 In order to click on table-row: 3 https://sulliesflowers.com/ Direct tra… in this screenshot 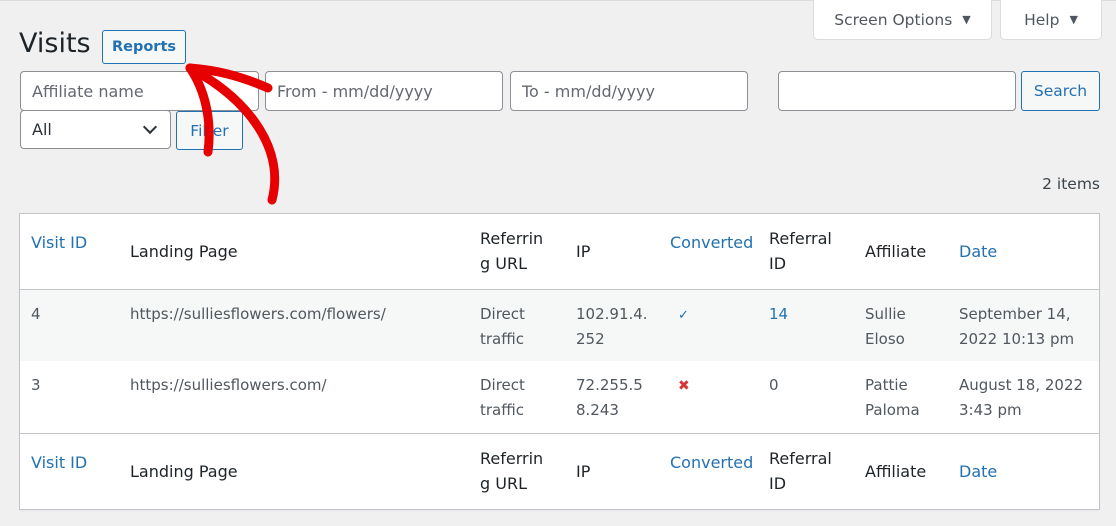, I will do `click(559, 397)`.